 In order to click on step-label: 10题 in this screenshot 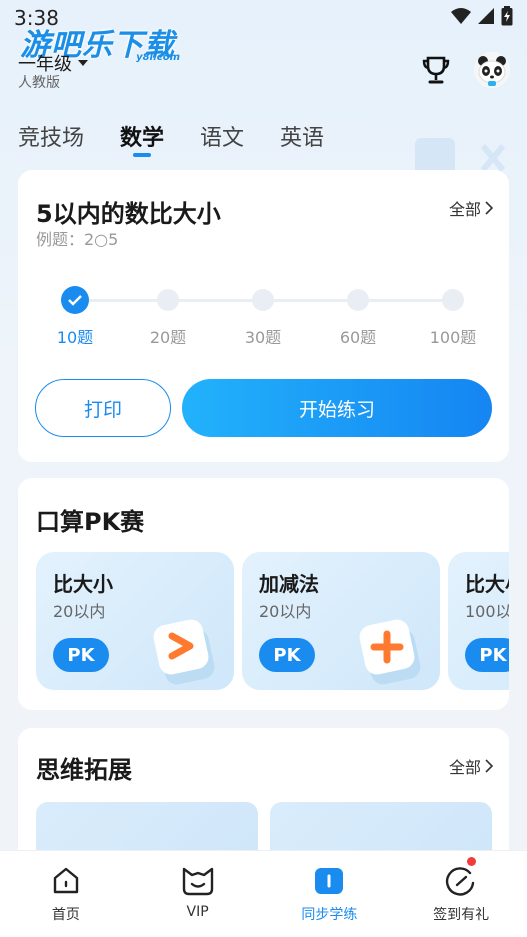, I will do `click(75, 337)`.